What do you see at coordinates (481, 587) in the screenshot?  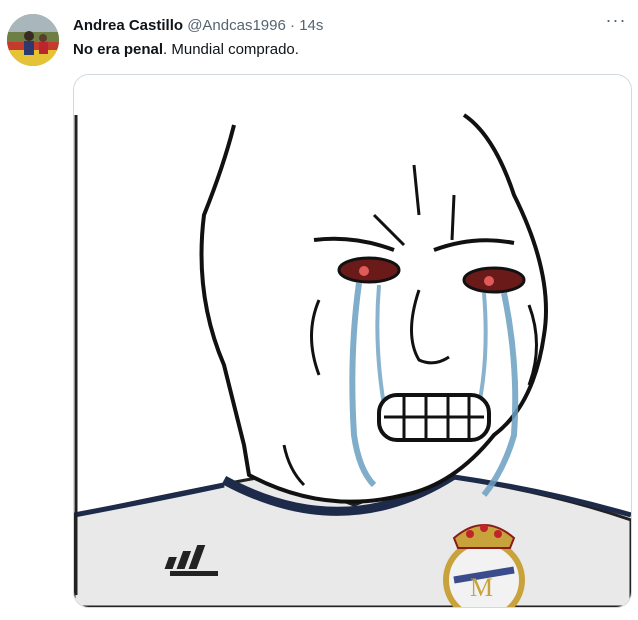 I see `svg-text: M` at bounding box center [481, 587].